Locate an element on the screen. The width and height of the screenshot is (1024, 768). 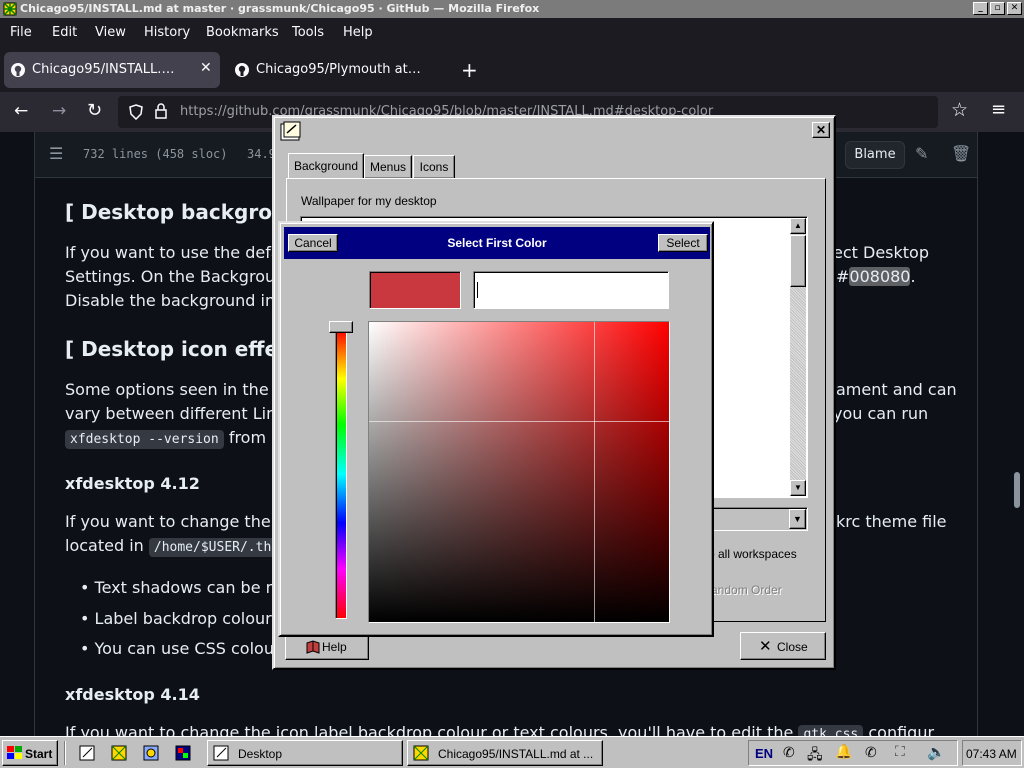
tab-plymouth: Chicago95/Plymouth at master is located at coordinates (341, 70).